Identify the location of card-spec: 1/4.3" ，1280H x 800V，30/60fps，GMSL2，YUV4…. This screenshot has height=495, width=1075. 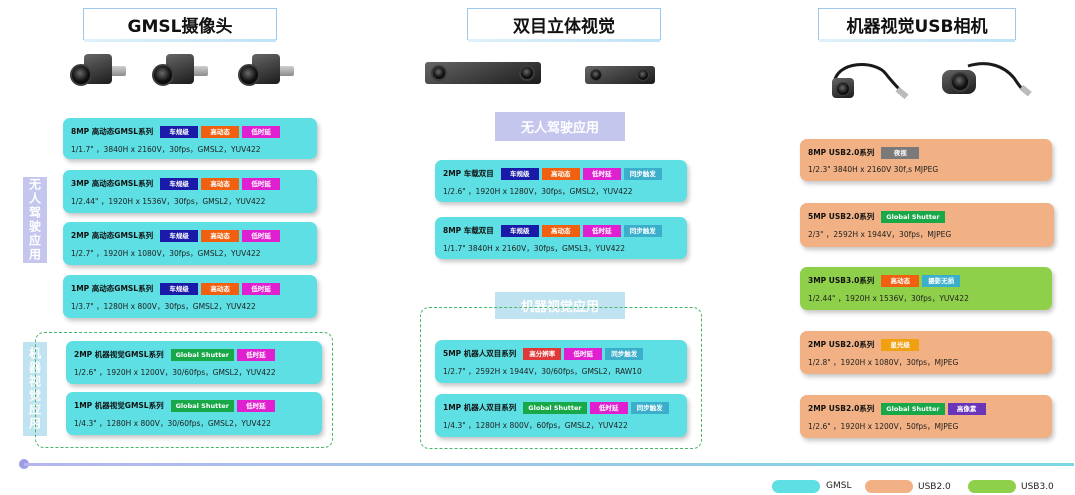
(172, 423).